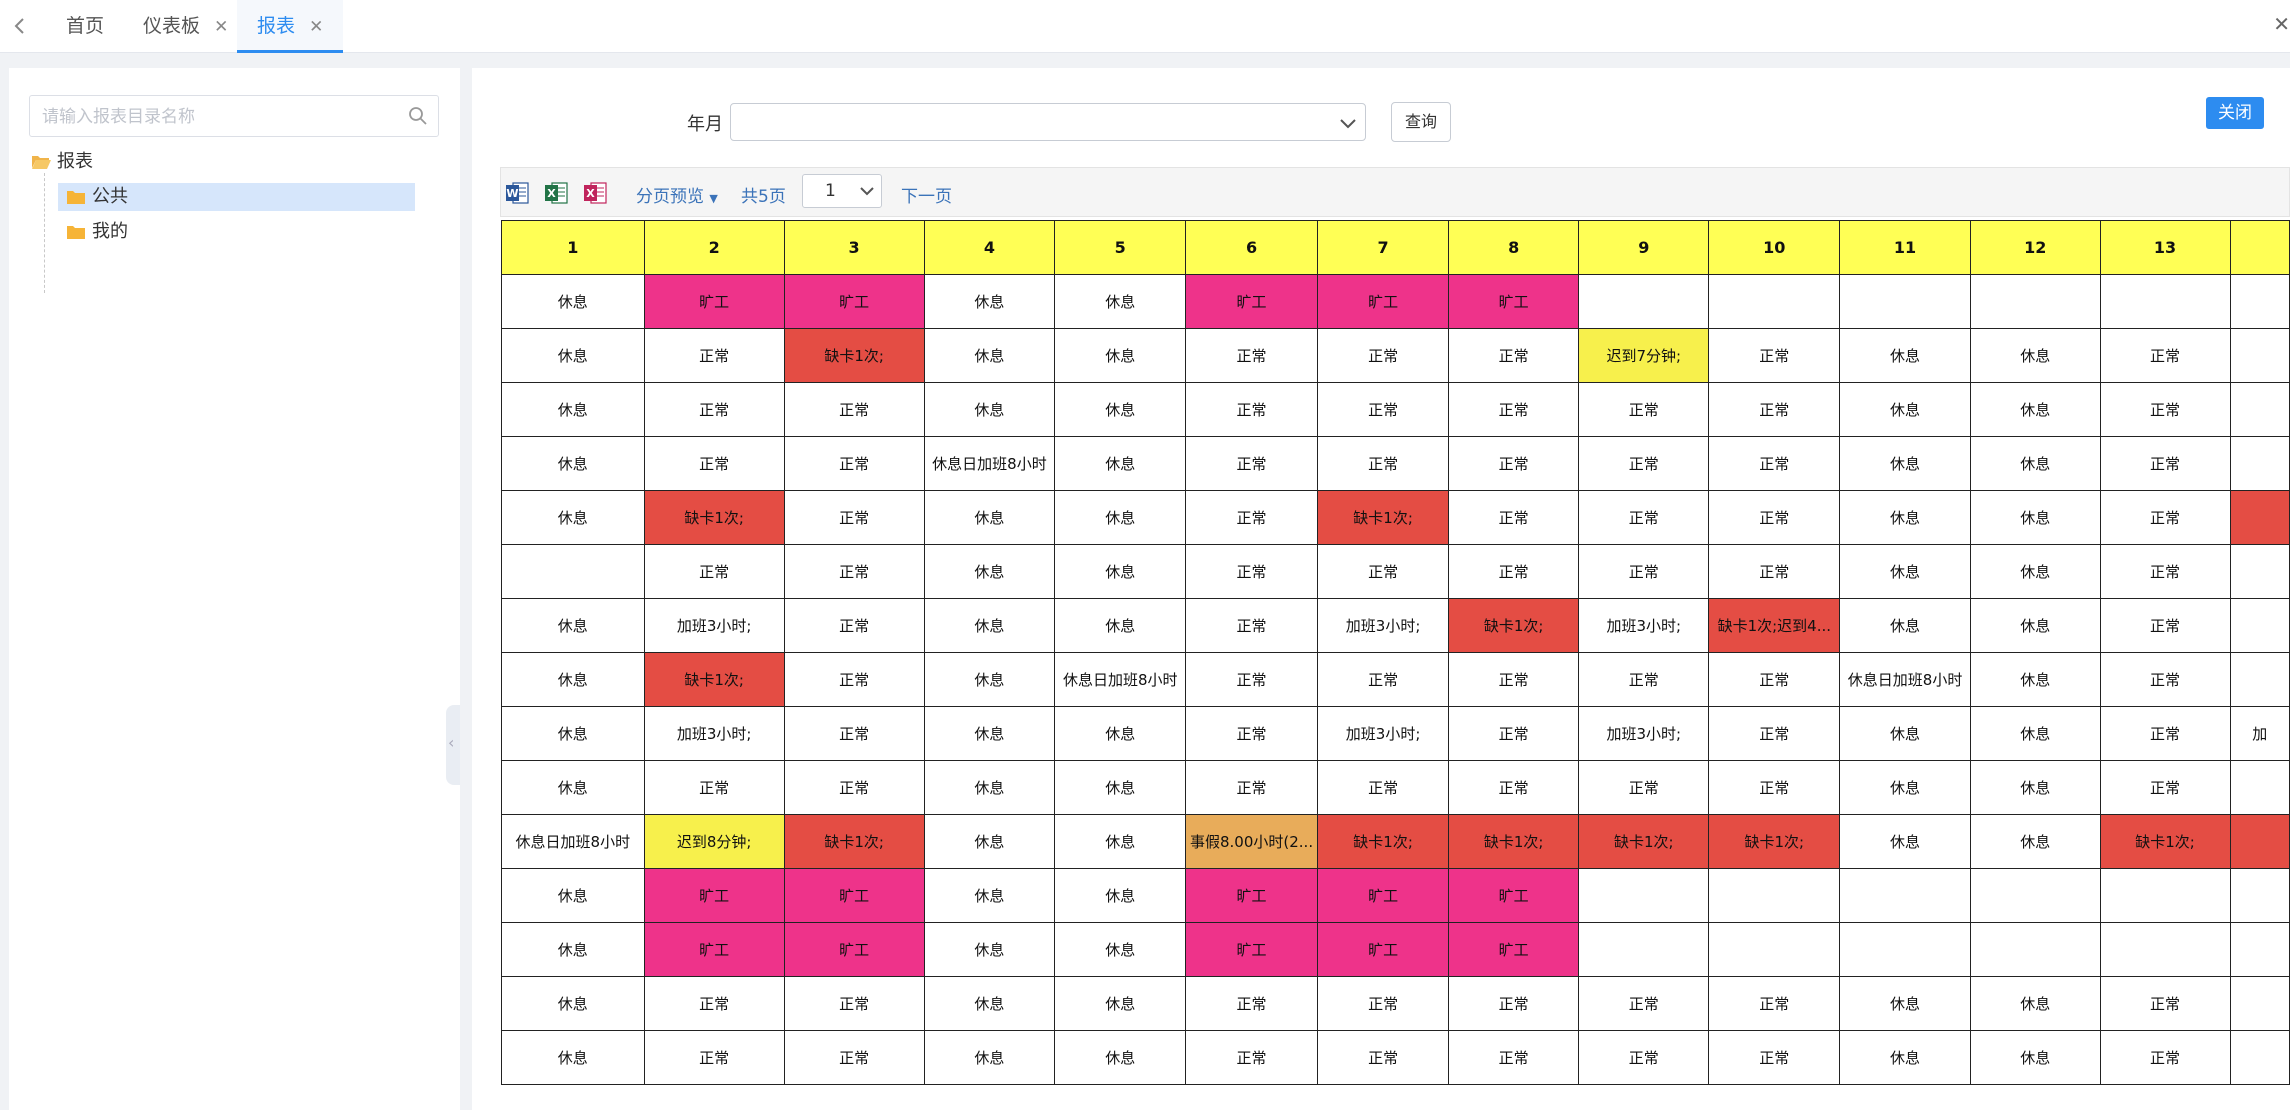  I want to click on folder-open-icon, so click(41, 162).